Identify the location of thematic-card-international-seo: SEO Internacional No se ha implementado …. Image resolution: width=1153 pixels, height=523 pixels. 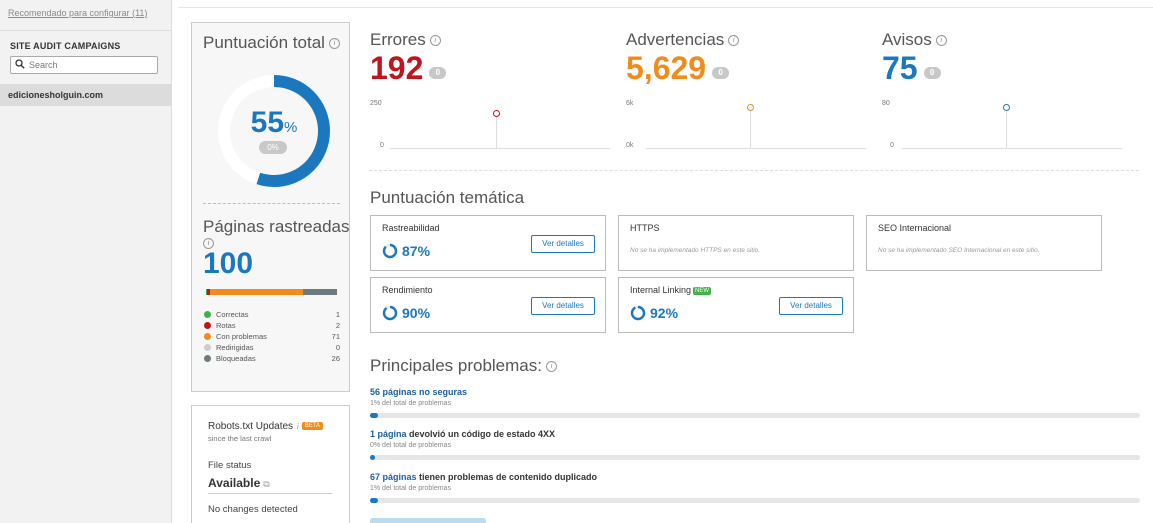
(984, 243).